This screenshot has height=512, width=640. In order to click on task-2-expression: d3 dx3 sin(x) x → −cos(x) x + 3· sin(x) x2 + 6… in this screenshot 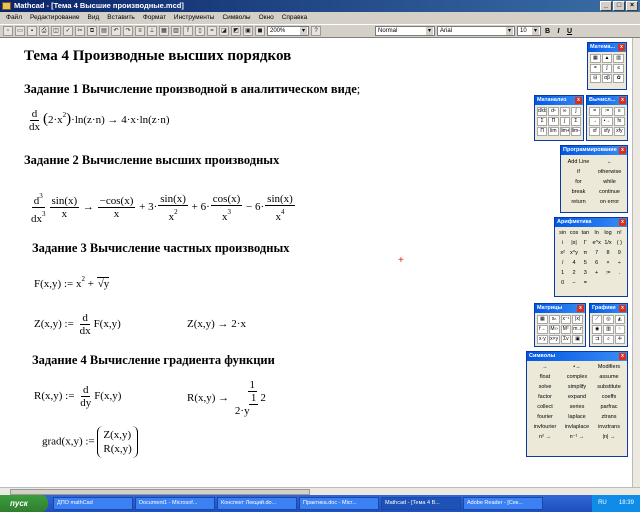, I will do `click(162, 207)`.